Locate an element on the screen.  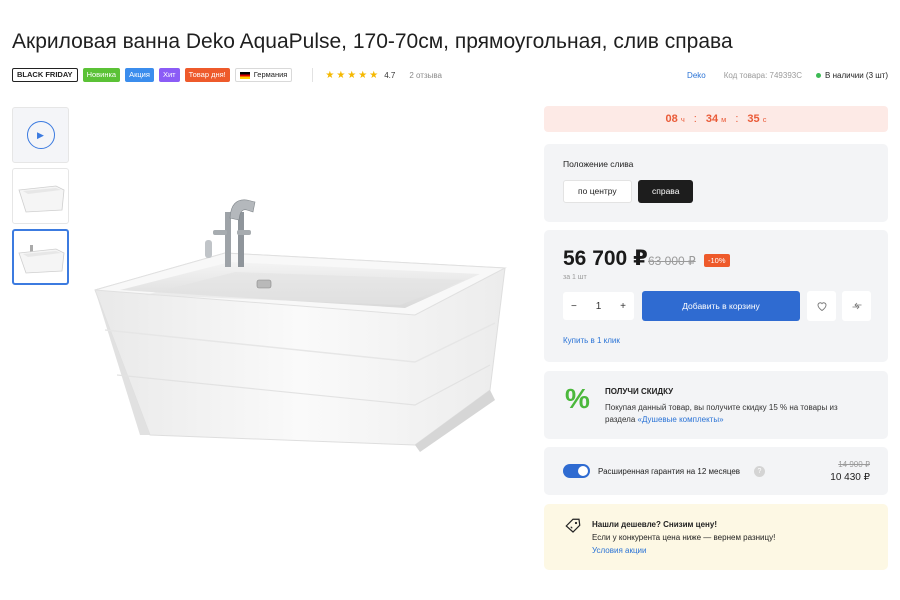
drain-option-center: по центру is located at coordinates (597, 191).